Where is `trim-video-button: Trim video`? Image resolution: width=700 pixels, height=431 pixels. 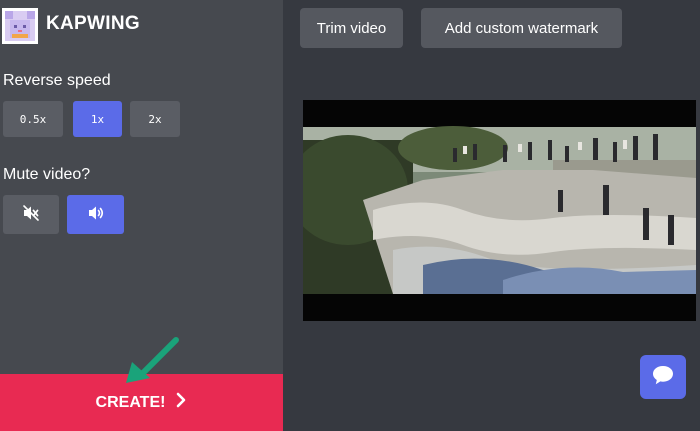
trim-video-button: Trim video is located at coordinates (351, 28).